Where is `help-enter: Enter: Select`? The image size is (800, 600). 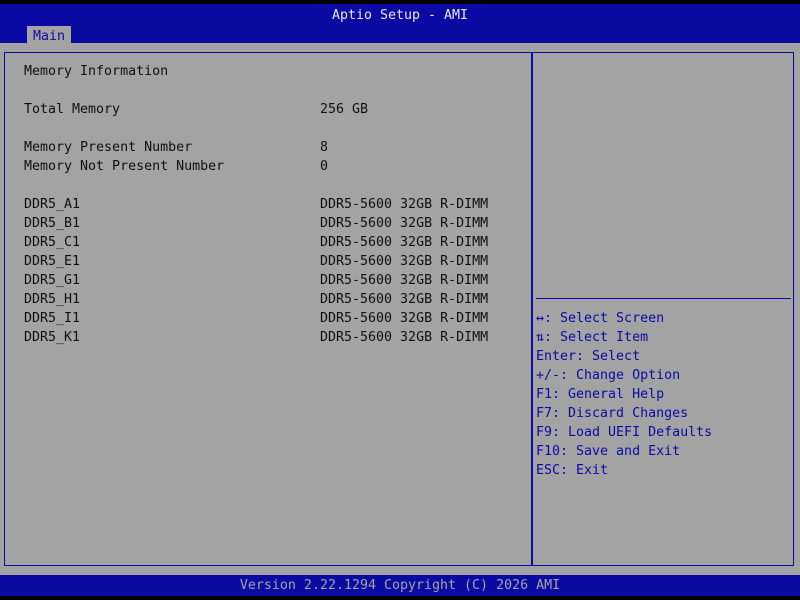
help-enter: Enter: Select is located at coordinates (588, 356).